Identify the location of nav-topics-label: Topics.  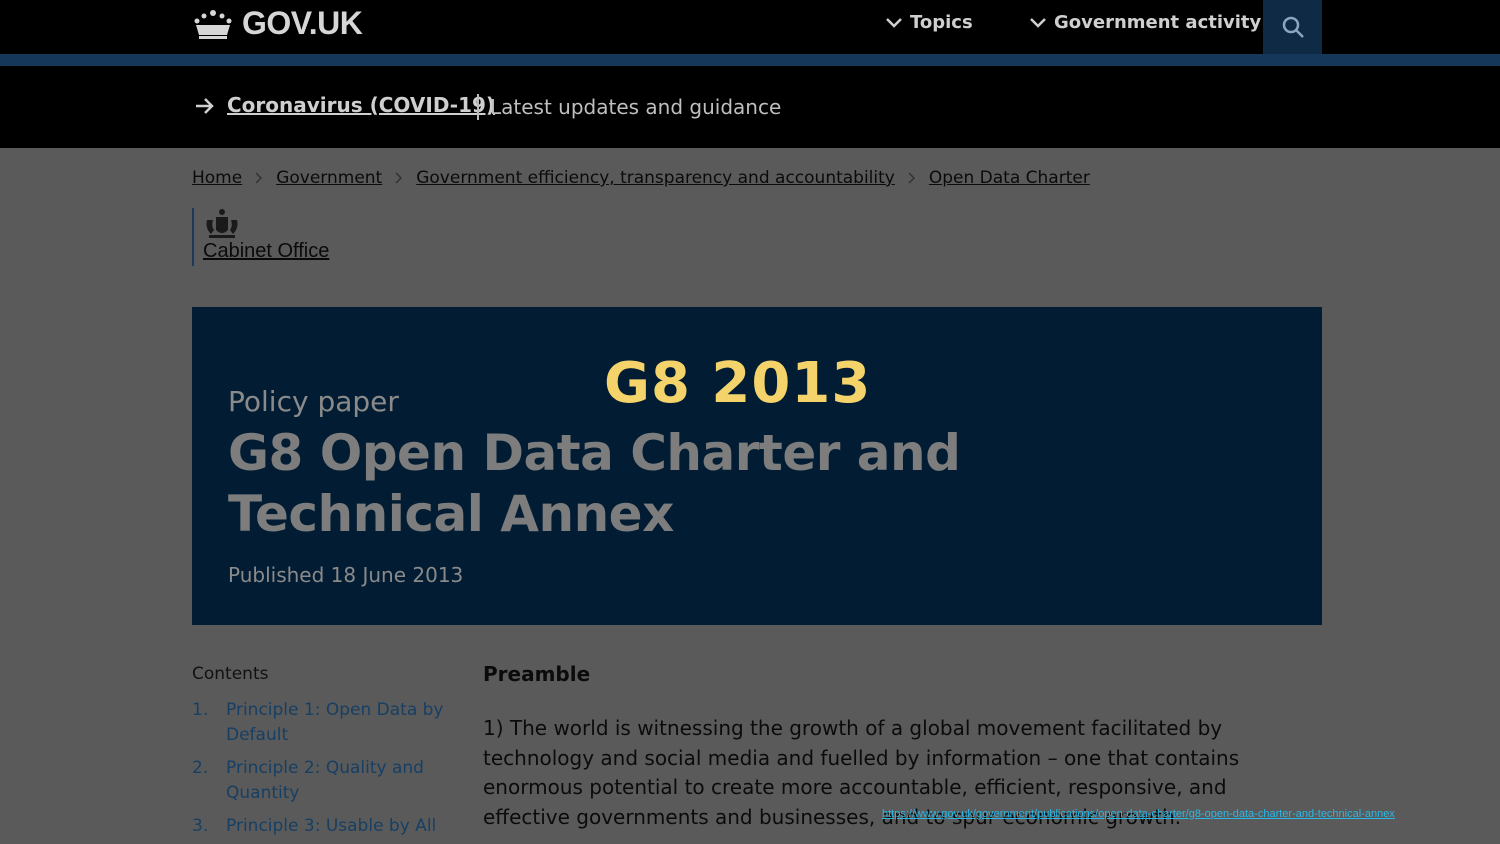
(941, 22).